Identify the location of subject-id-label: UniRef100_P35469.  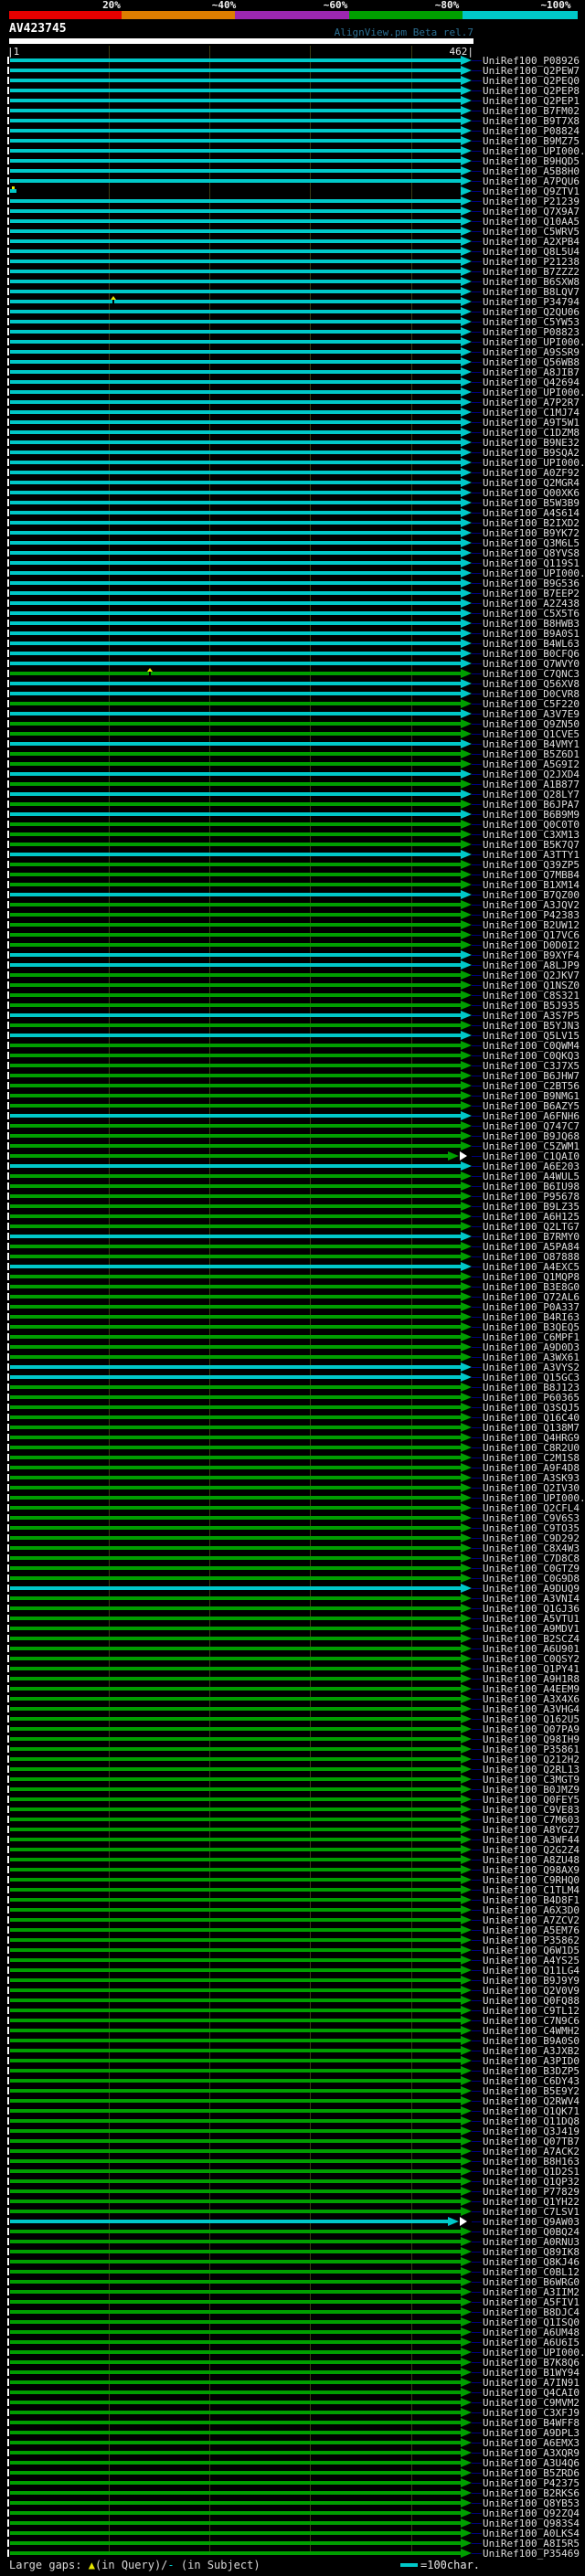
(532, 2554).